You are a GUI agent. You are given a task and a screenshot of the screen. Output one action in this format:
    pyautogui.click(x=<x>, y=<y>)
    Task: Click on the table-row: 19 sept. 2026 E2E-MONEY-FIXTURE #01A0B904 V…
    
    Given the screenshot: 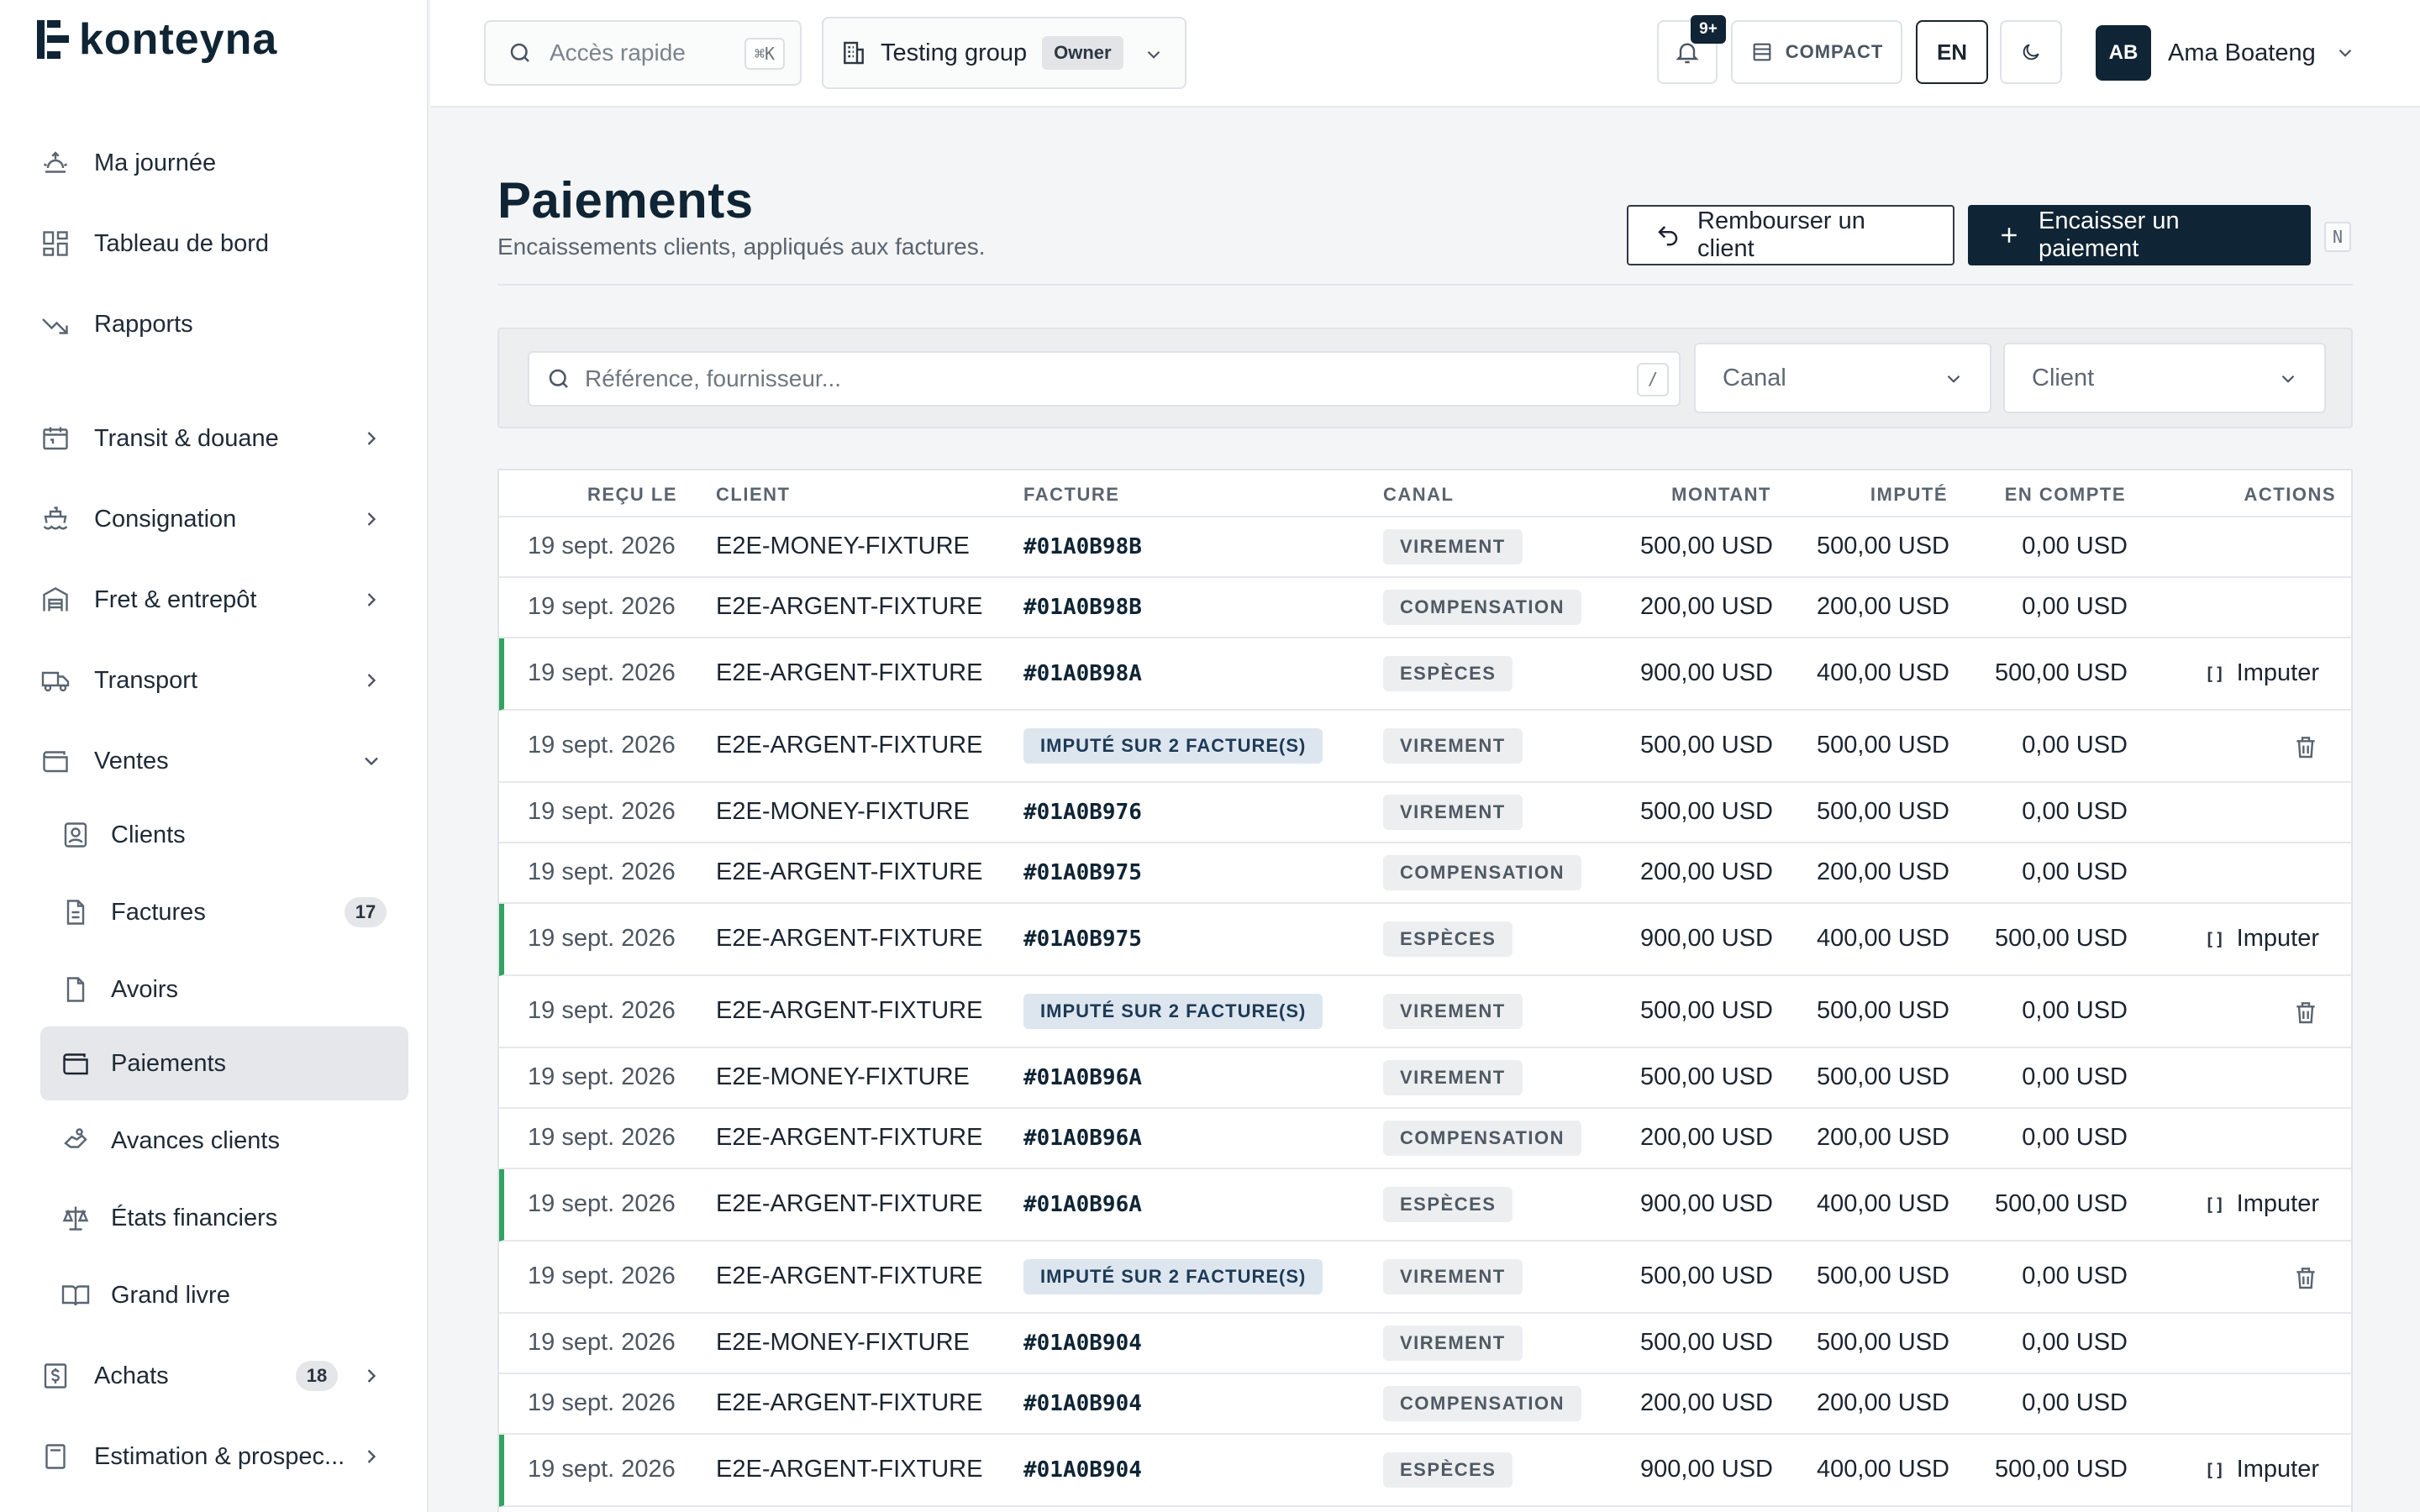 What is the action you would take?
    pyautogui.click(x=1425, y=1344)
    